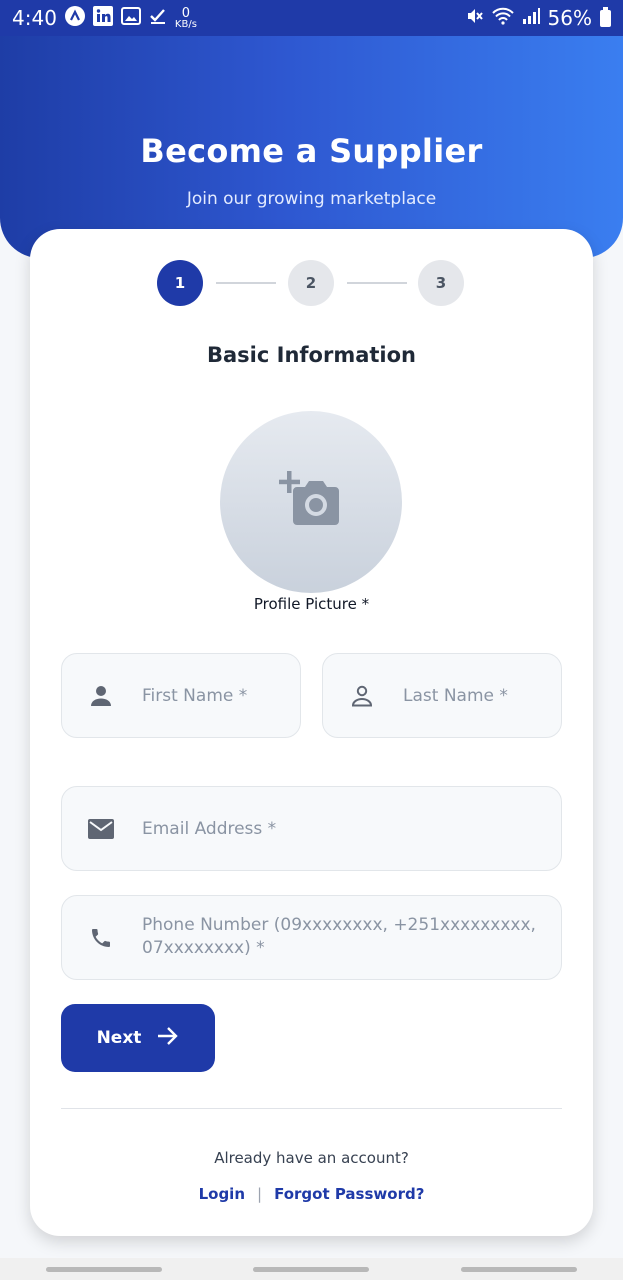 This screenshot has width=623, height=1280. I want to click on checkmark-icon, so click(158, 18).